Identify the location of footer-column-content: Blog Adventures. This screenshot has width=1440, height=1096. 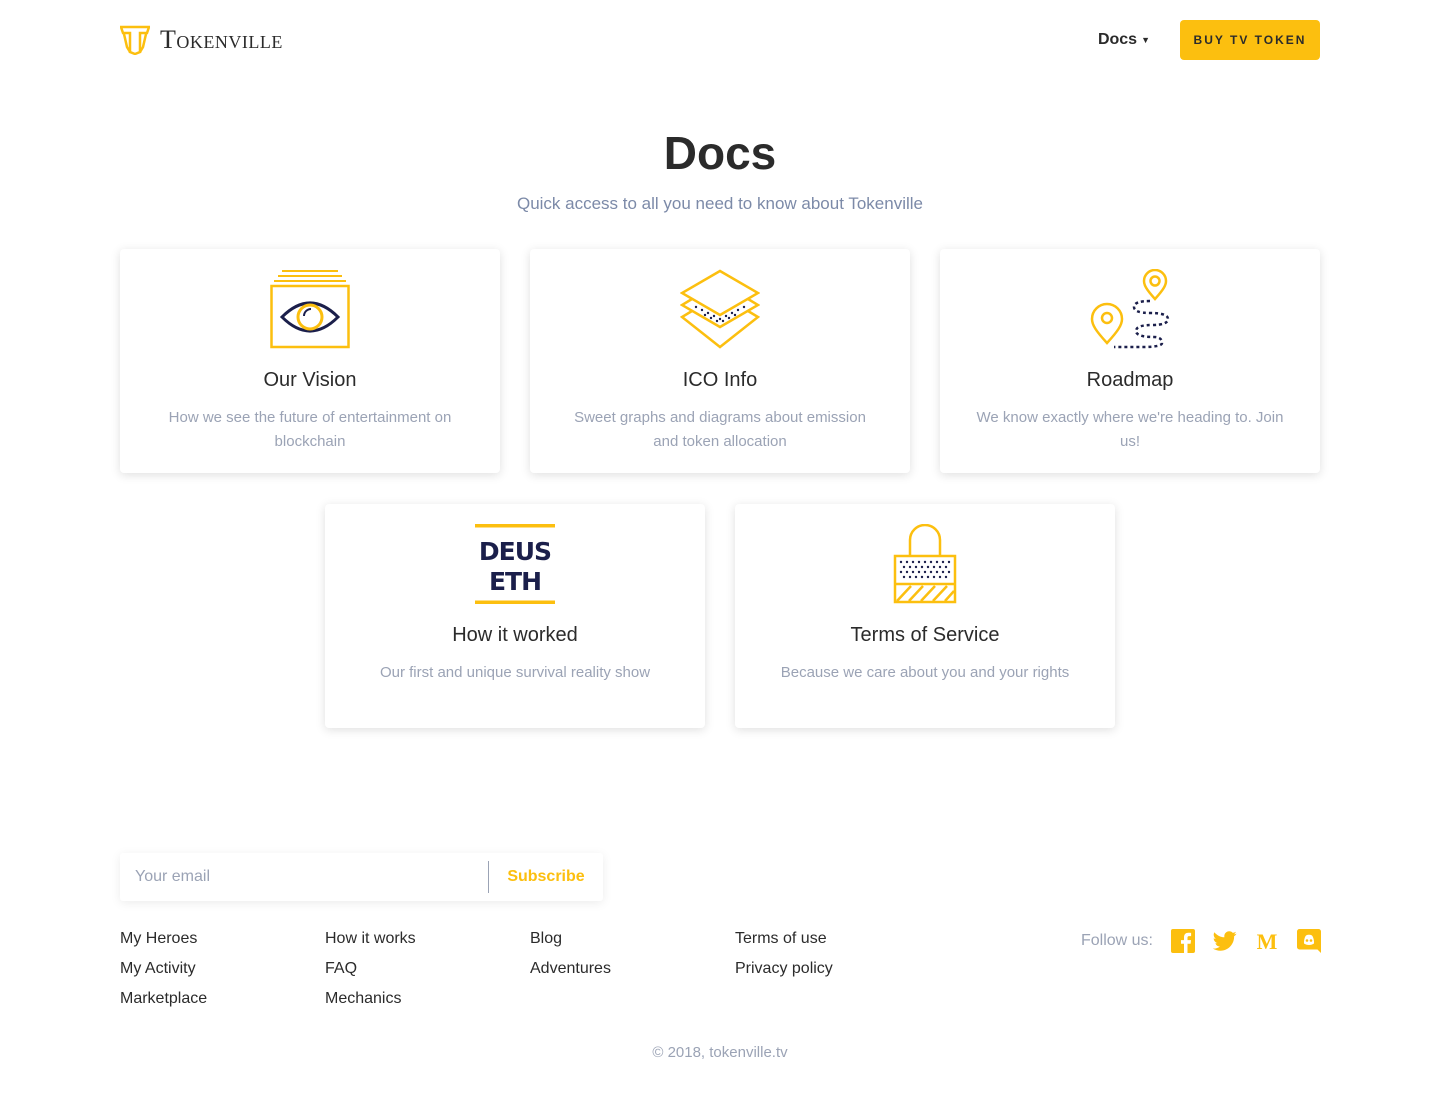
(570, 954).